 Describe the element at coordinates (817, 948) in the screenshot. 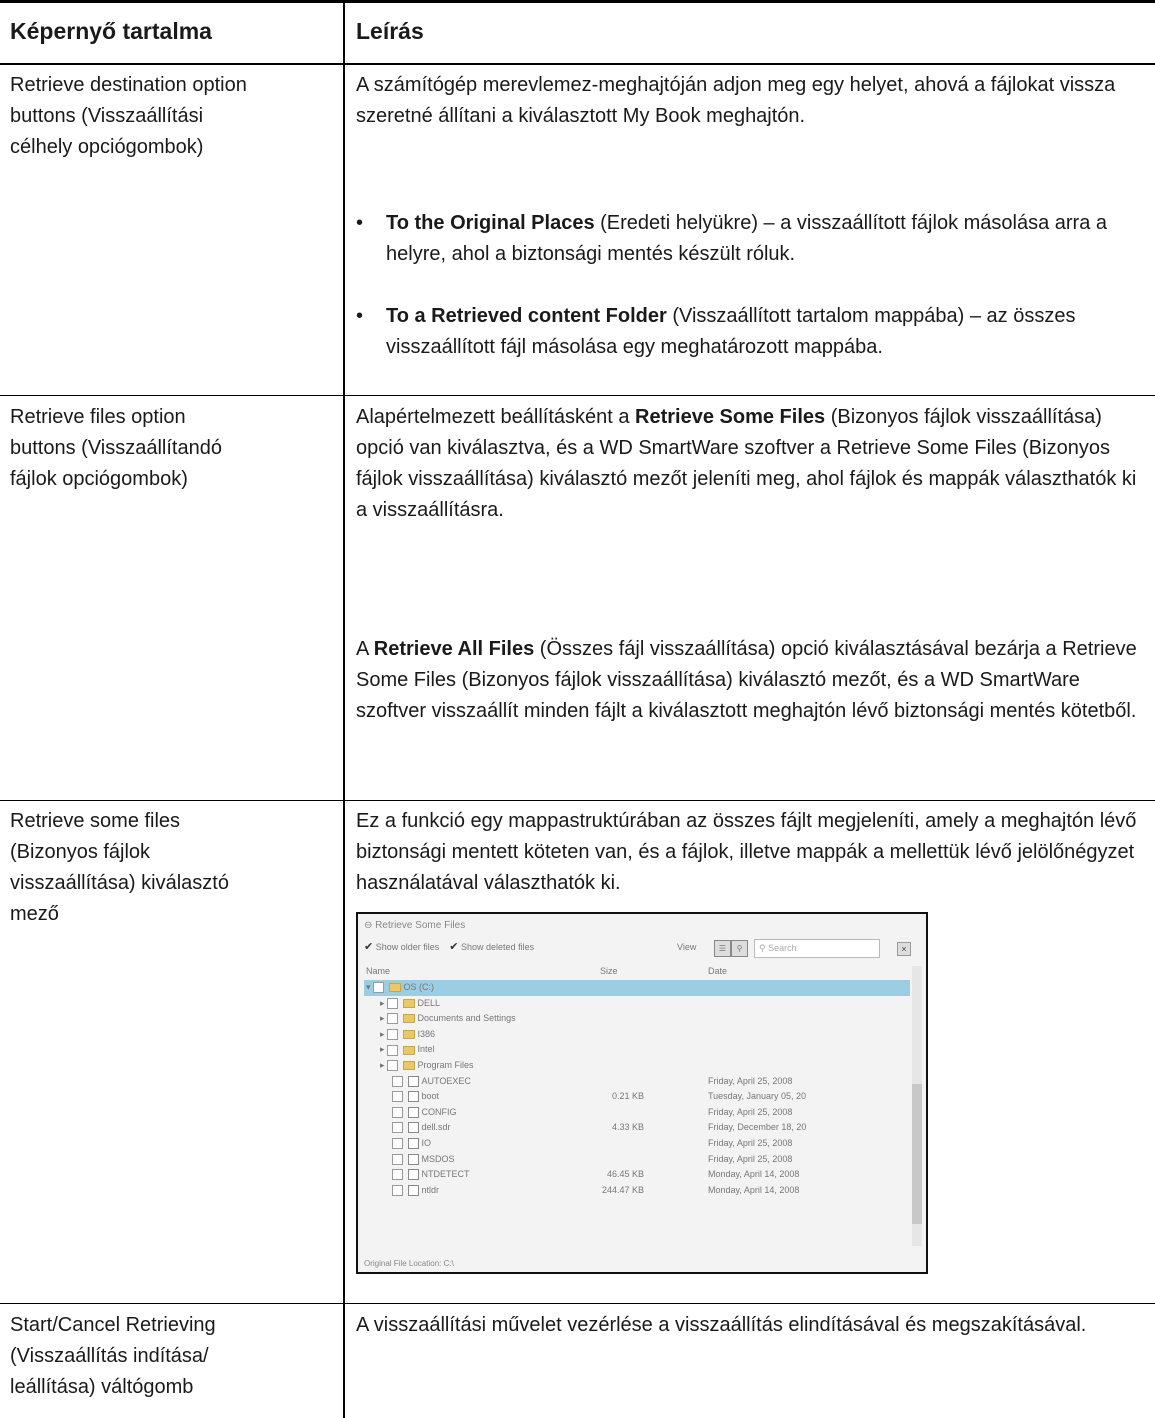

I see `search-input: ⚲ Search` at that location.